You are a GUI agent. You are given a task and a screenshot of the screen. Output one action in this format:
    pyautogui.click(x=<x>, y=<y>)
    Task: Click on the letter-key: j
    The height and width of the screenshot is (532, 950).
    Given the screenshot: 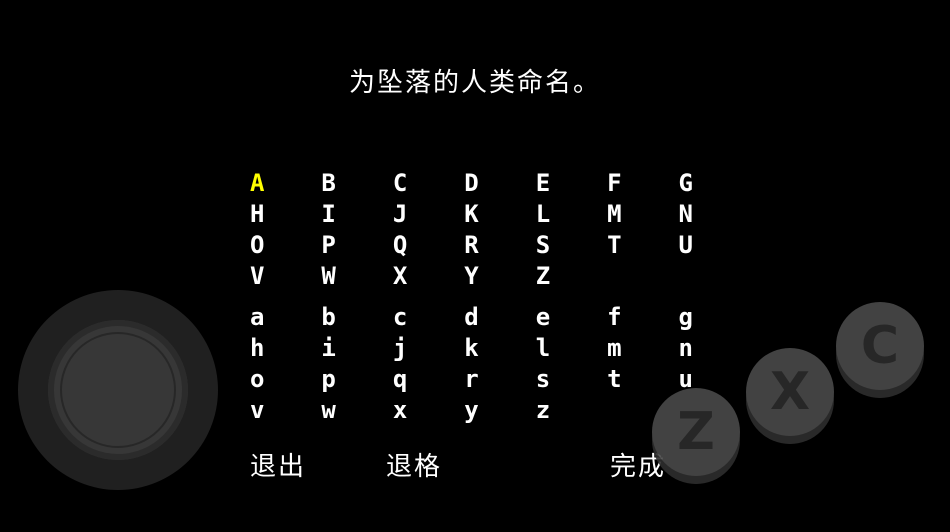 What is the action you would take?
    pyautogui.click(x=410, y=348)
    